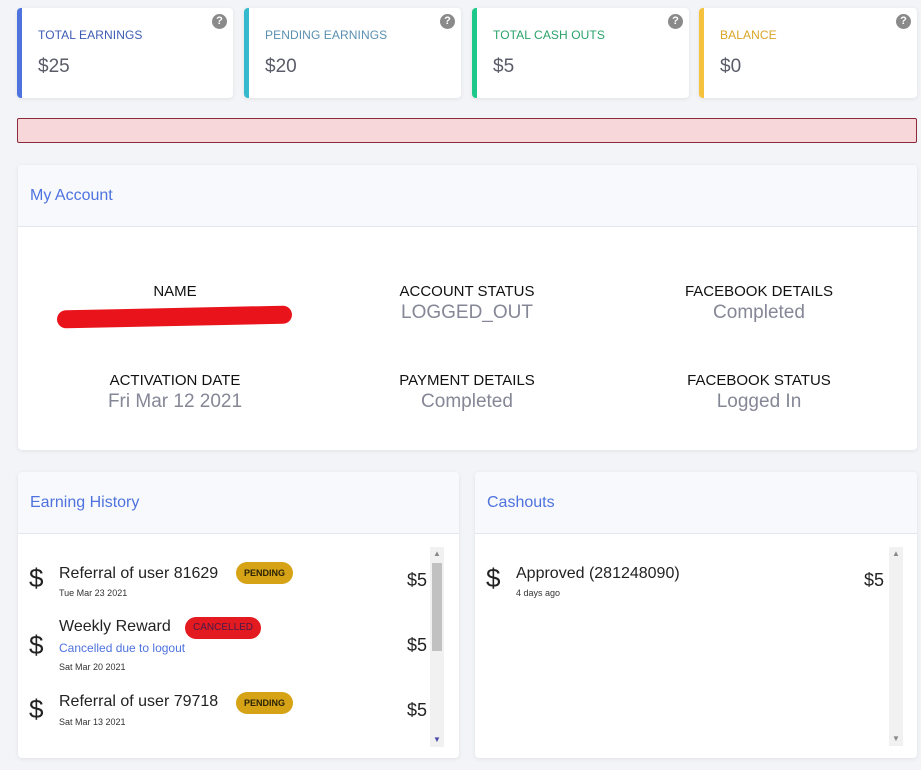 The image size is (921, 770). I want to click on cashout-amount: $5, so click(874, 580).